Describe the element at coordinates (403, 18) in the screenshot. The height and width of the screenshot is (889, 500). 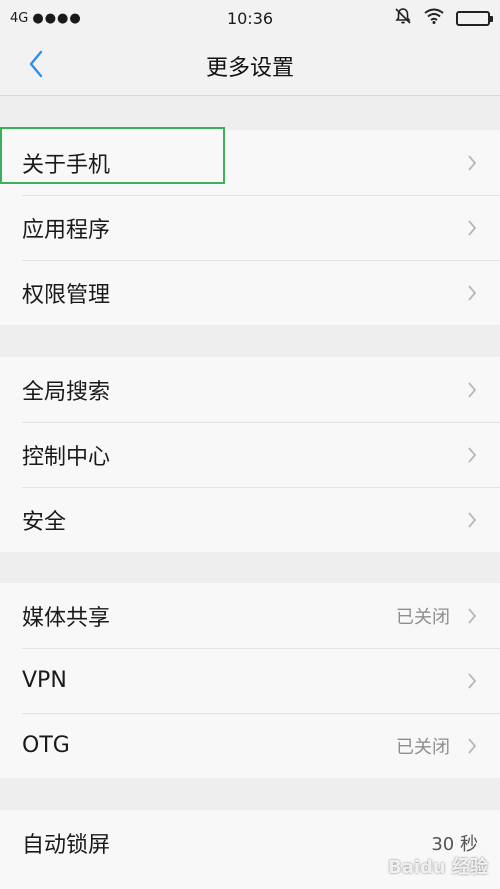
I see `bell-off-icon` at that location.